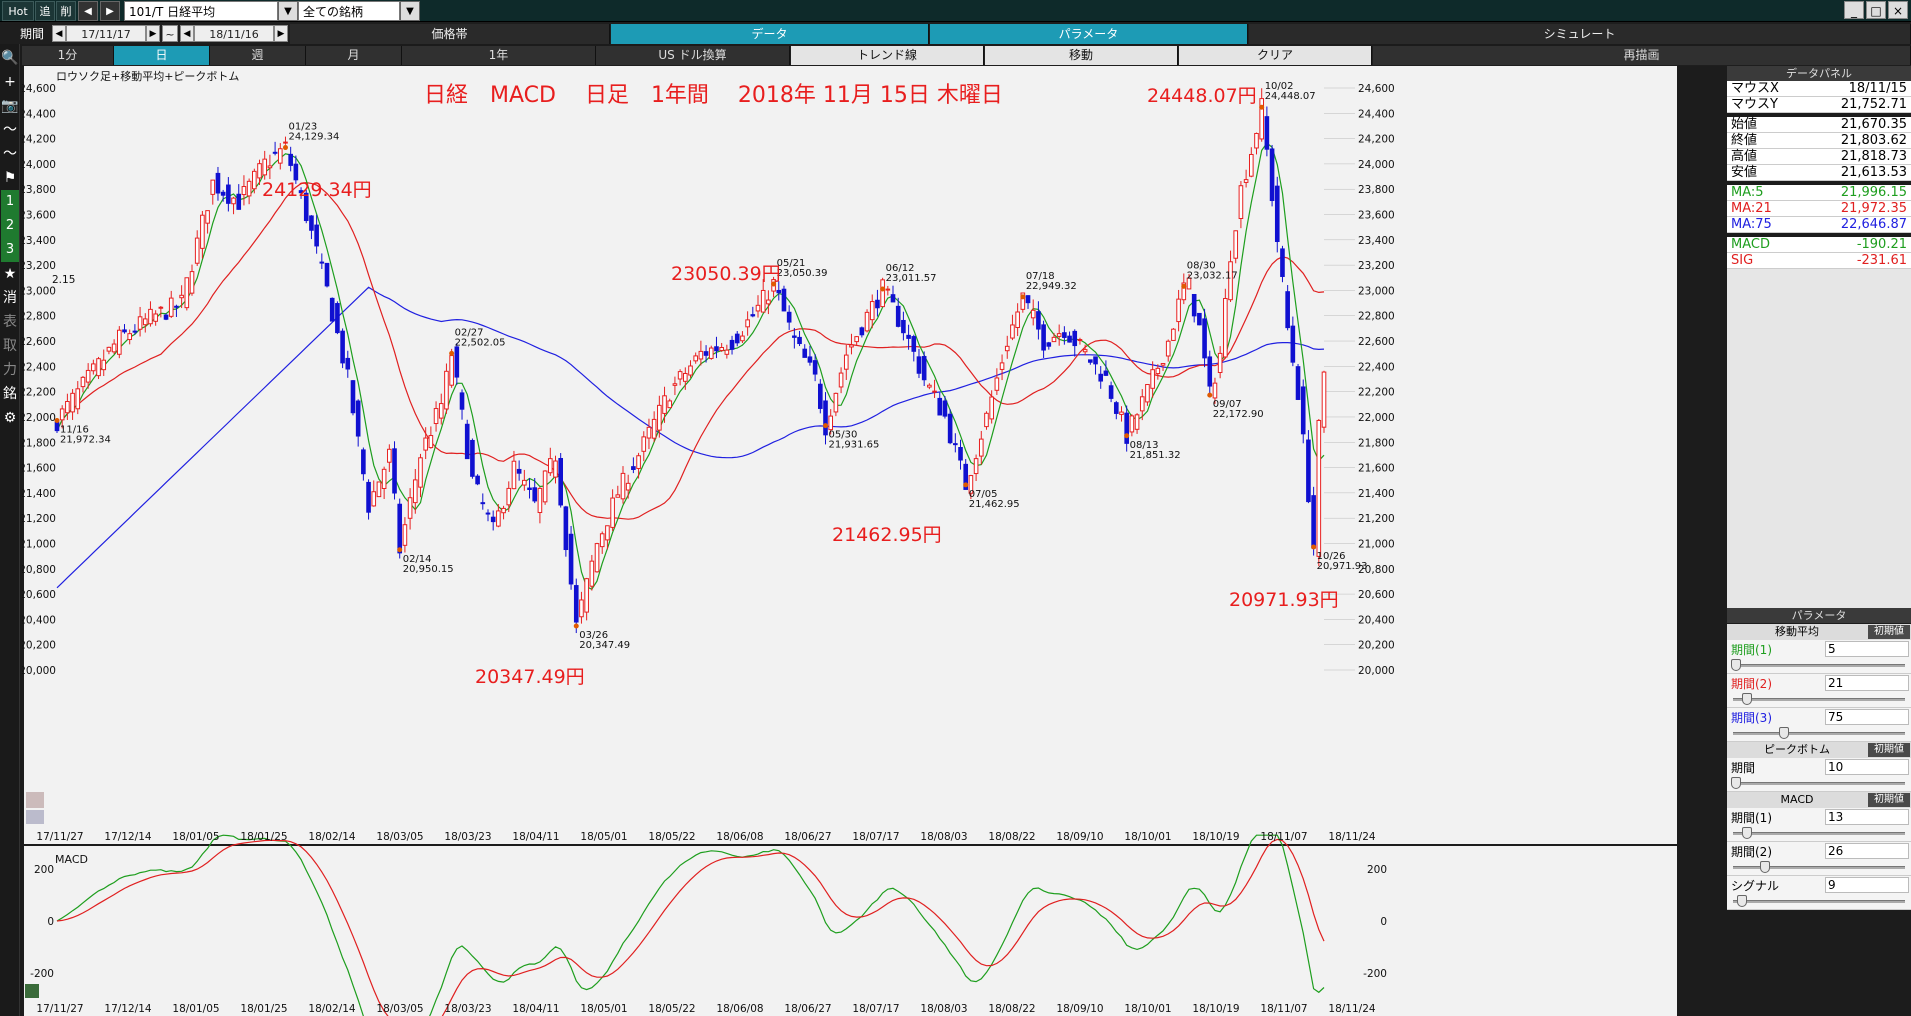 The height and width of the screenshot is (1016, 1911). I want to click on param-value-input: 5, so click(1867, 649).